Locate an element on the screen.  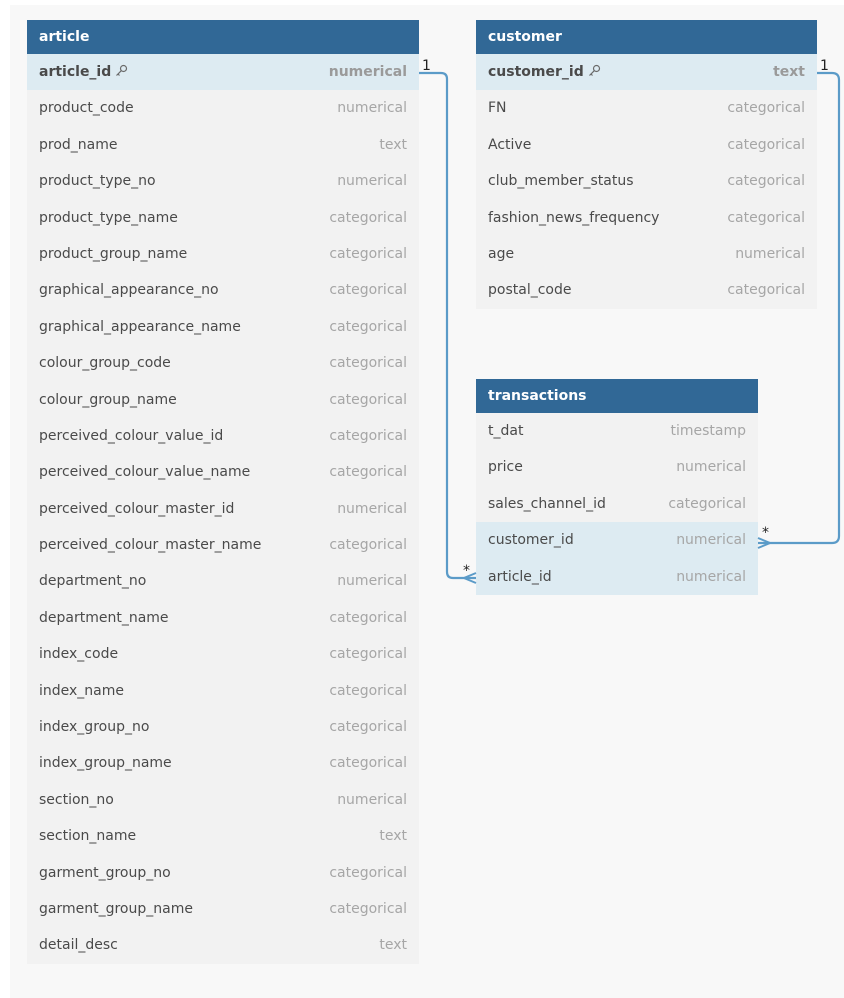
column-row: colour_group_name categorical is located at coordinates (223, 400).